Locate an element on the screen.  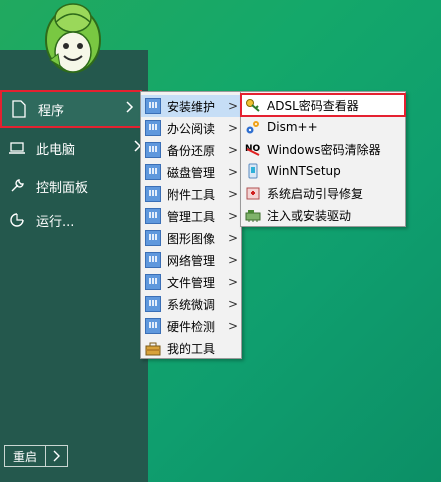
menu-item-label: 附件工具 is located at coordinates (191, 194).